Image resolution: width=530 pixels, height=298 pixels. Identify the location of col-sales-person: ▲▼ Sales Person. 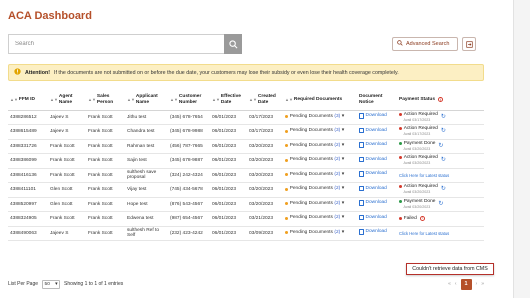
(105, 100).